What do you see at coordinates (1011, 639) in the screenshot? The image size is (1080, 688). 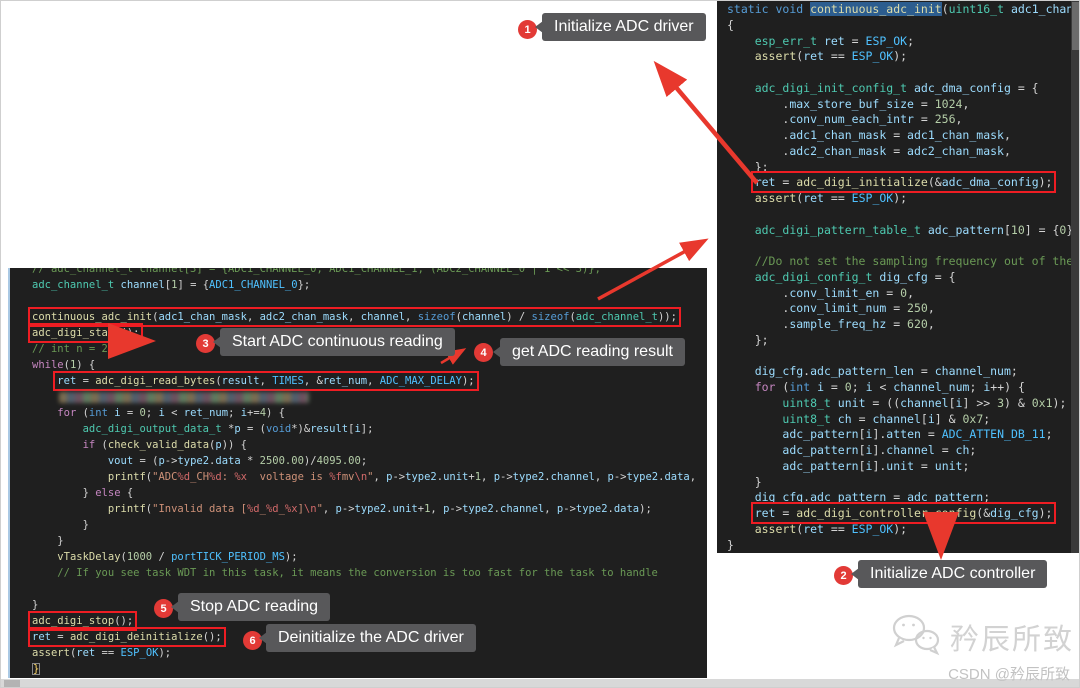 I see `watermark-brand-text: 矜辰所致` at bounding box center [1011, 639].